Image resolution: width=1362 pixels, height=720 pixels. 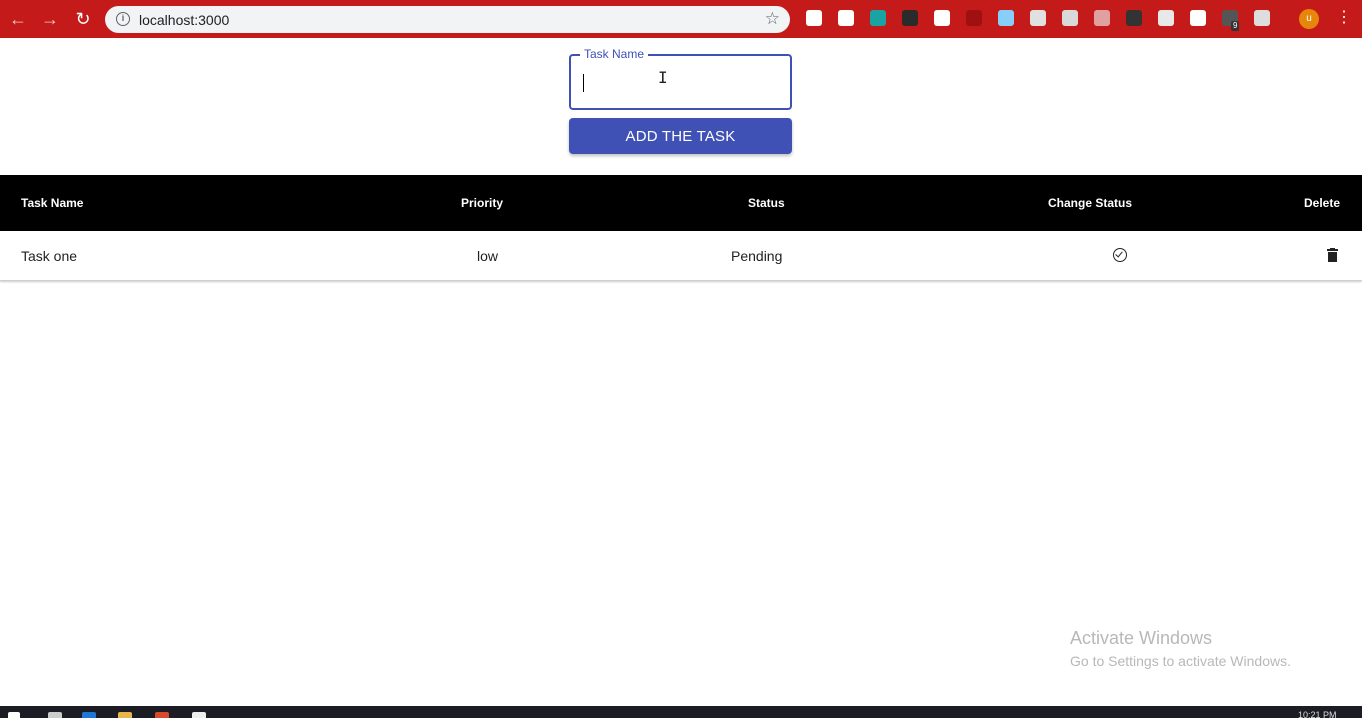 What do you see at coordinates (772, 19) in the screenshot?
I see `bookmark-star-icon: ☆` at bounding box center [772, 19].